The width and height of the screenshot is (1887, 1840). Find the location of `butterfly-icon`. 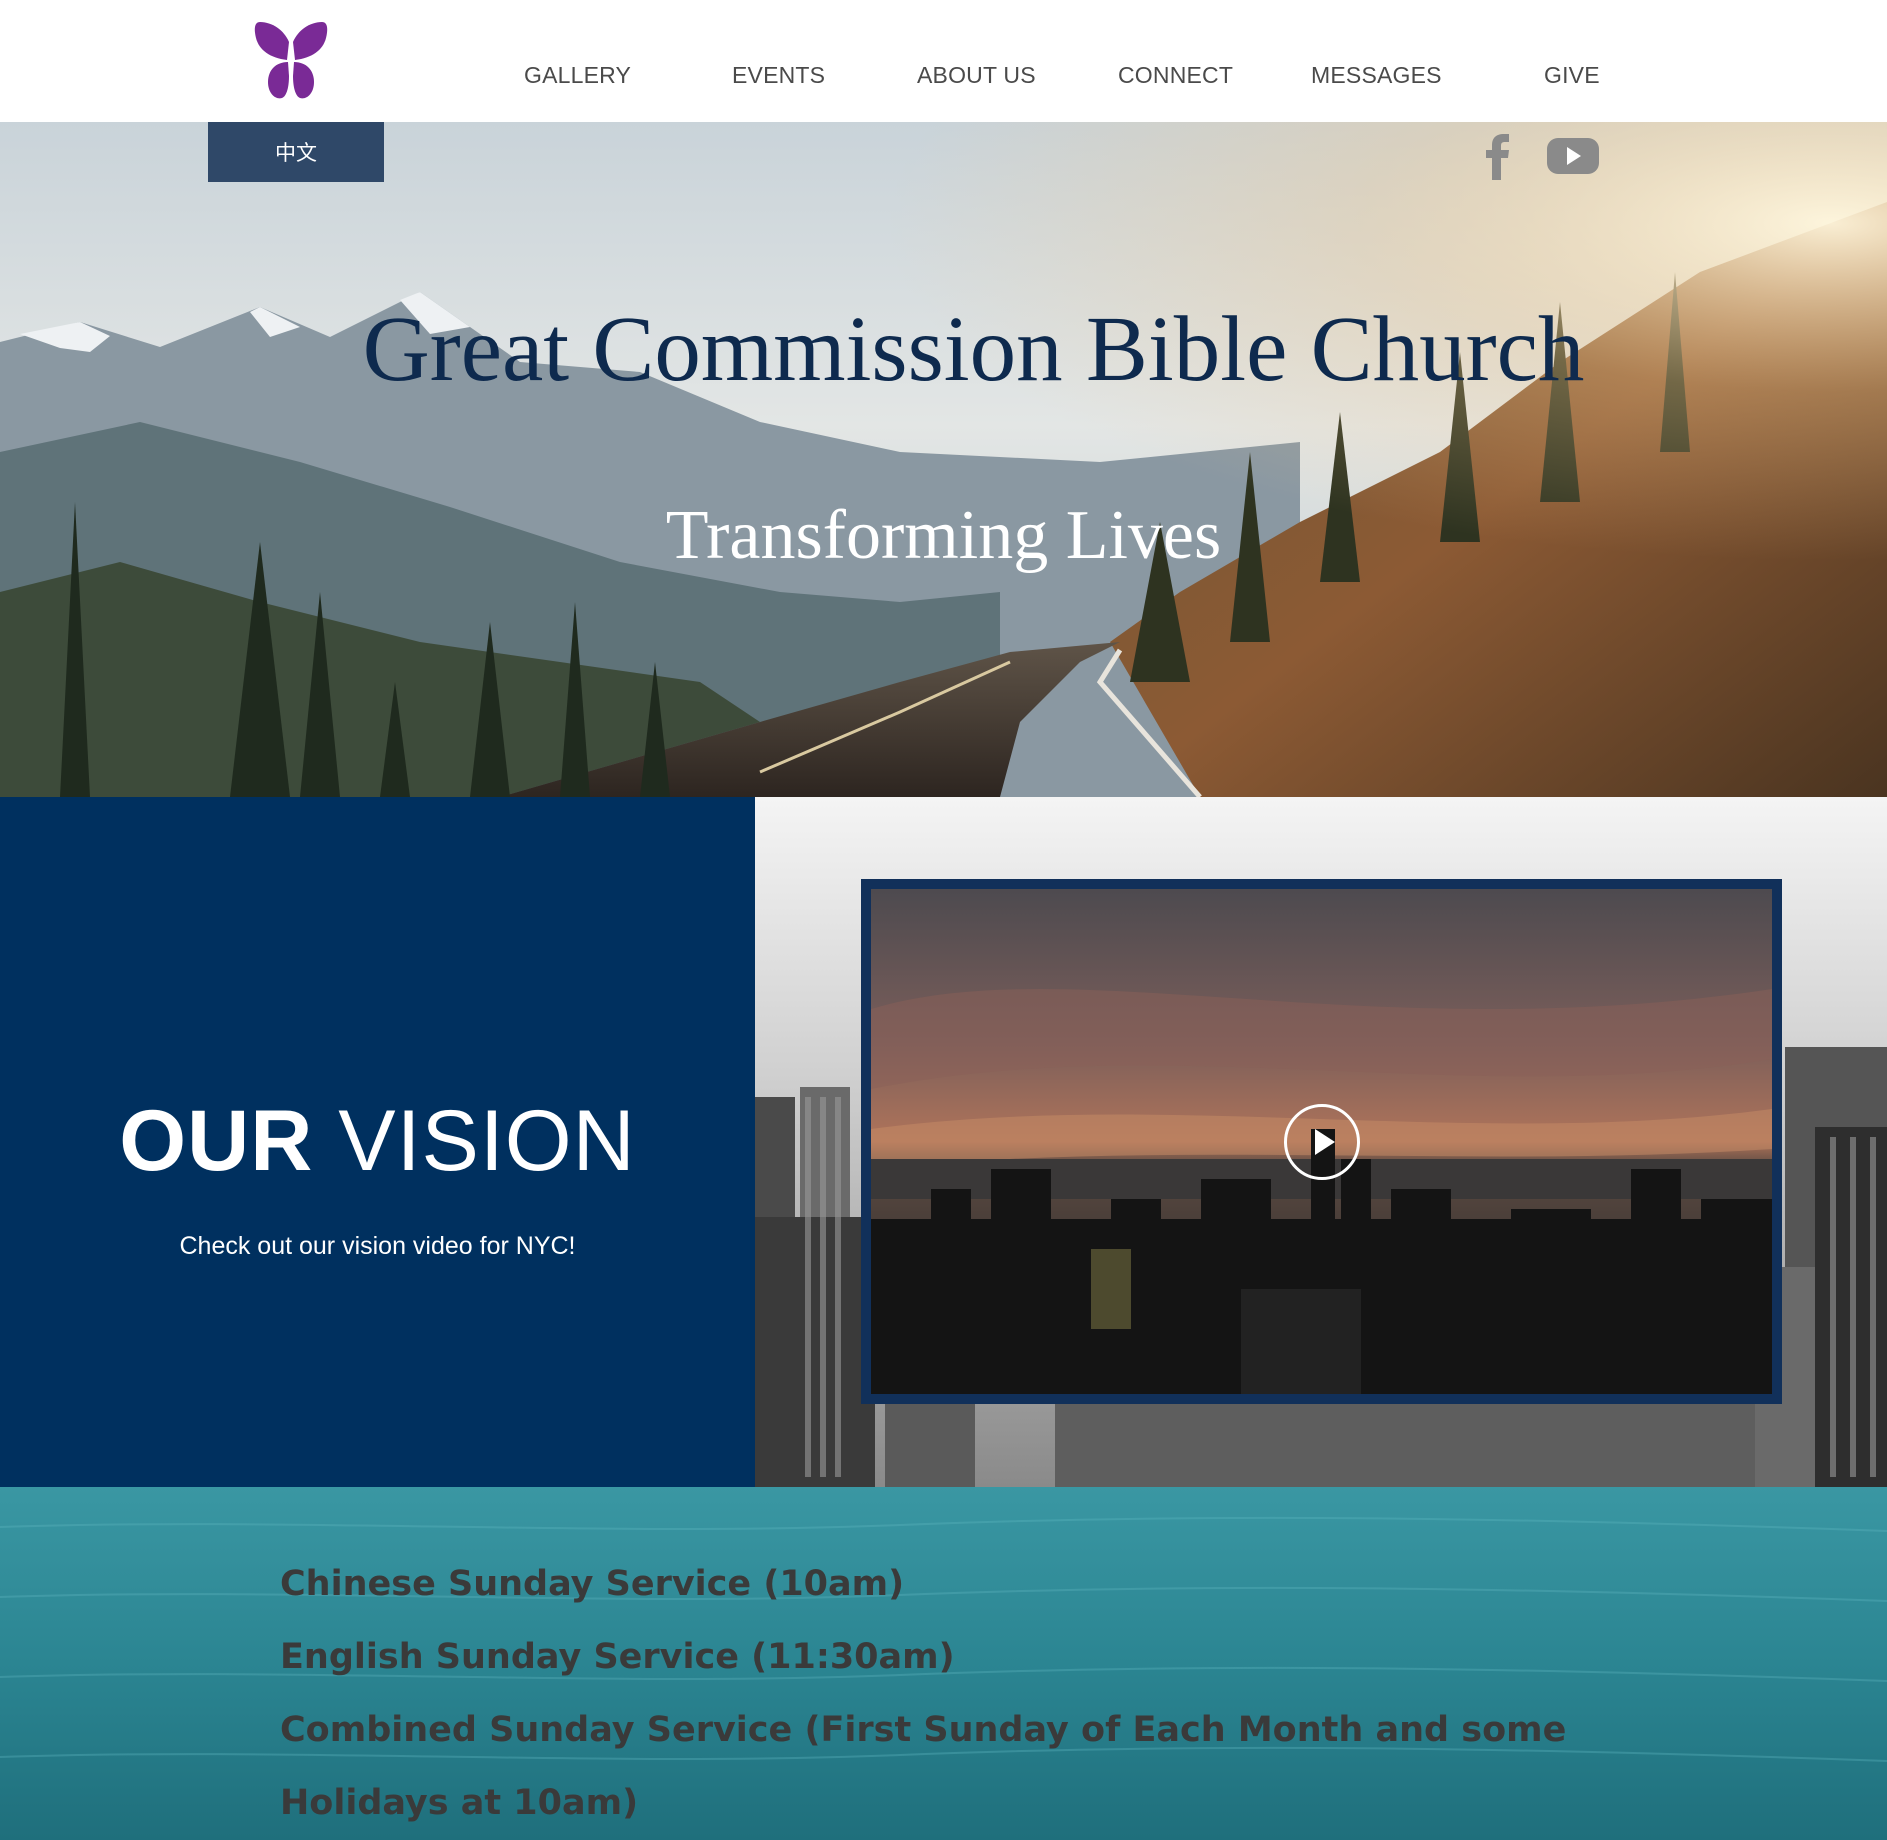

butterfly-icon is located at coordinates (291, 60).